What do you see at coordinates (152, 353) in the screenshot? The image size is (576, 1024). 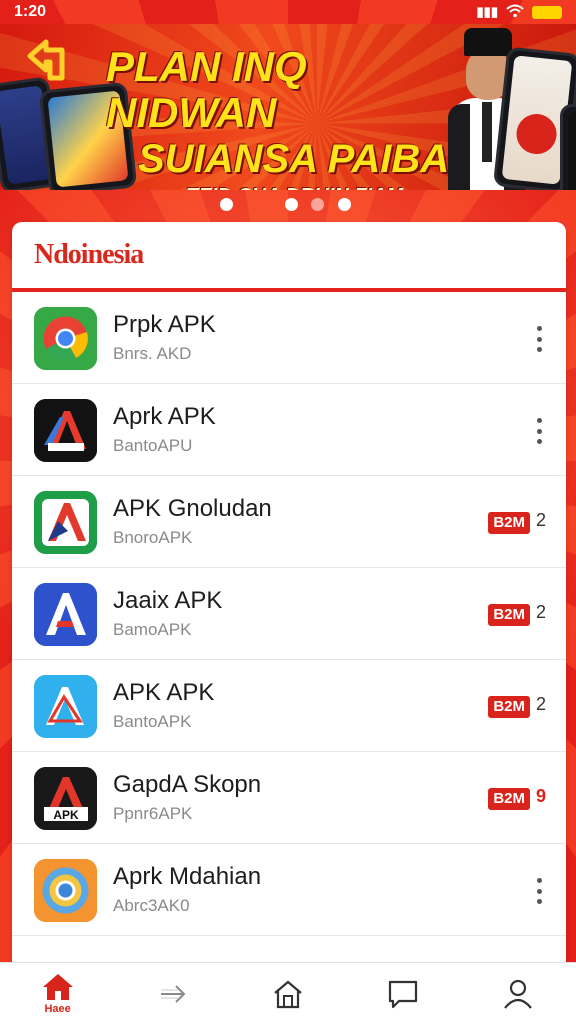 I see `app-subtitle: Bnrs. AKD` at bounding box center [152, 353].